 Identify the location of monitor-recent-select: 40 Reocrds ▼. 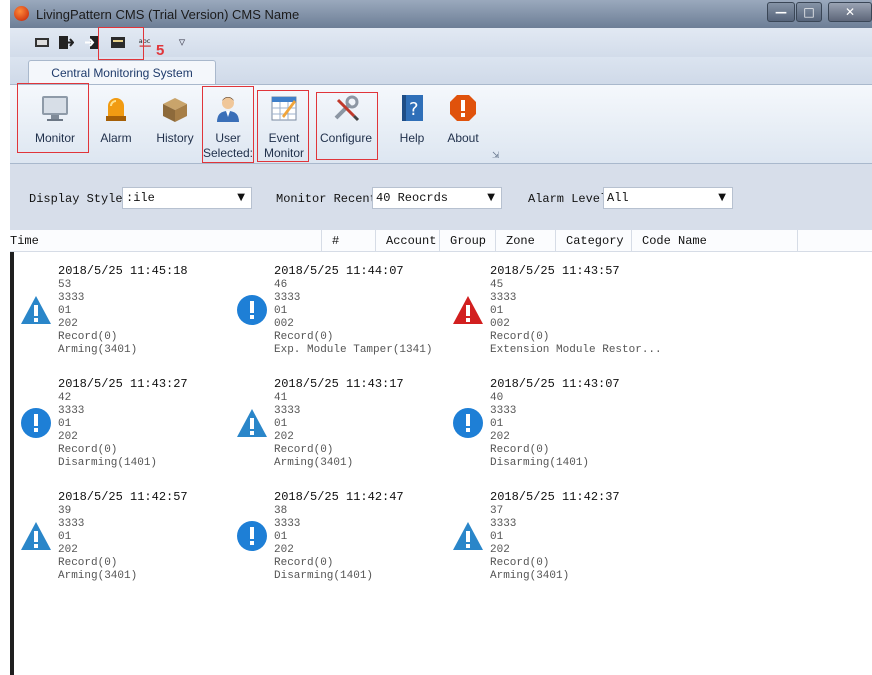
(437, 198).